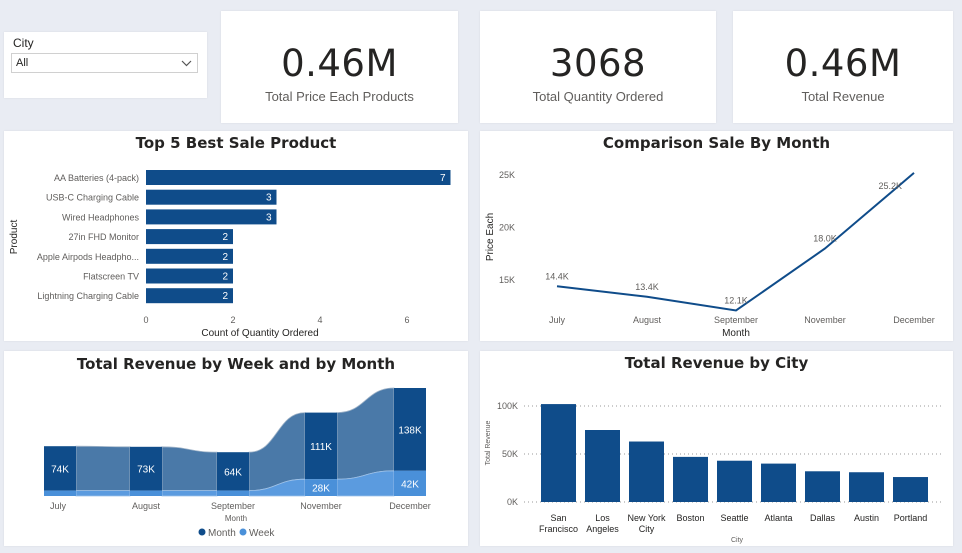 The width and height of the screenshot is (962, 553). What do you see at coordinates (558, 529) in the screenshot?
I see `category-label: Francisco` at bounding box center [558, 529].